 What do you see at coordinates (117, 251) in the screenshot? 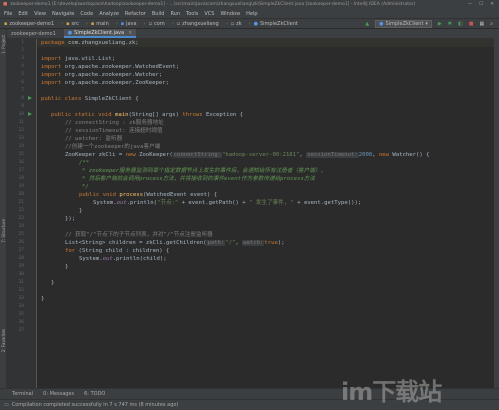
I see `code-line-27: for (String child : children) {` at bounding box center [117, 251].